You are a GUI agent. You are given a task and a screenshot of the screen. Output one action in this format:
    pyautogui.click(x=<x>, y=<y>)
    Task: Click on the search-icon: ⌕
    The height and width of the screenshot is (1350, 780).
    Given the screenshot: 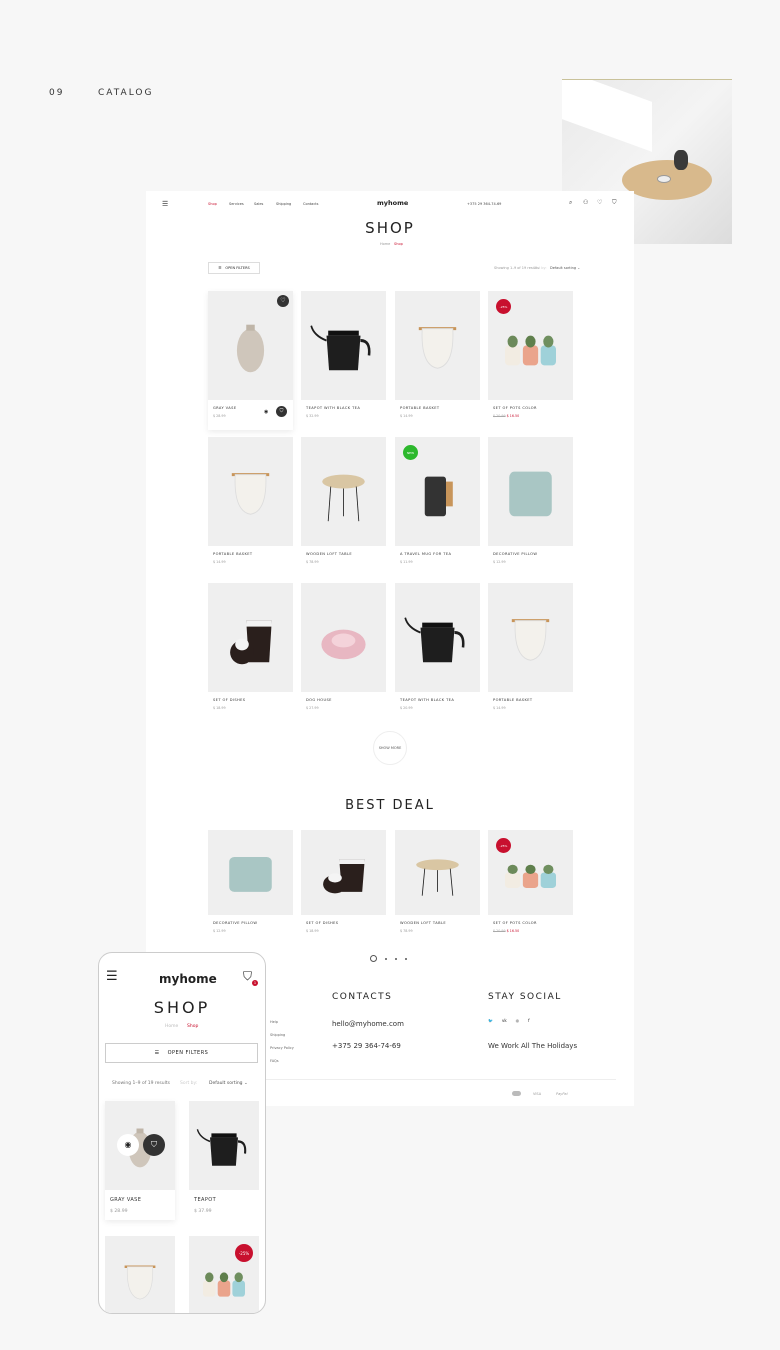 What is the action you would take?
    pyautogui.click(x=570, y=203)
    